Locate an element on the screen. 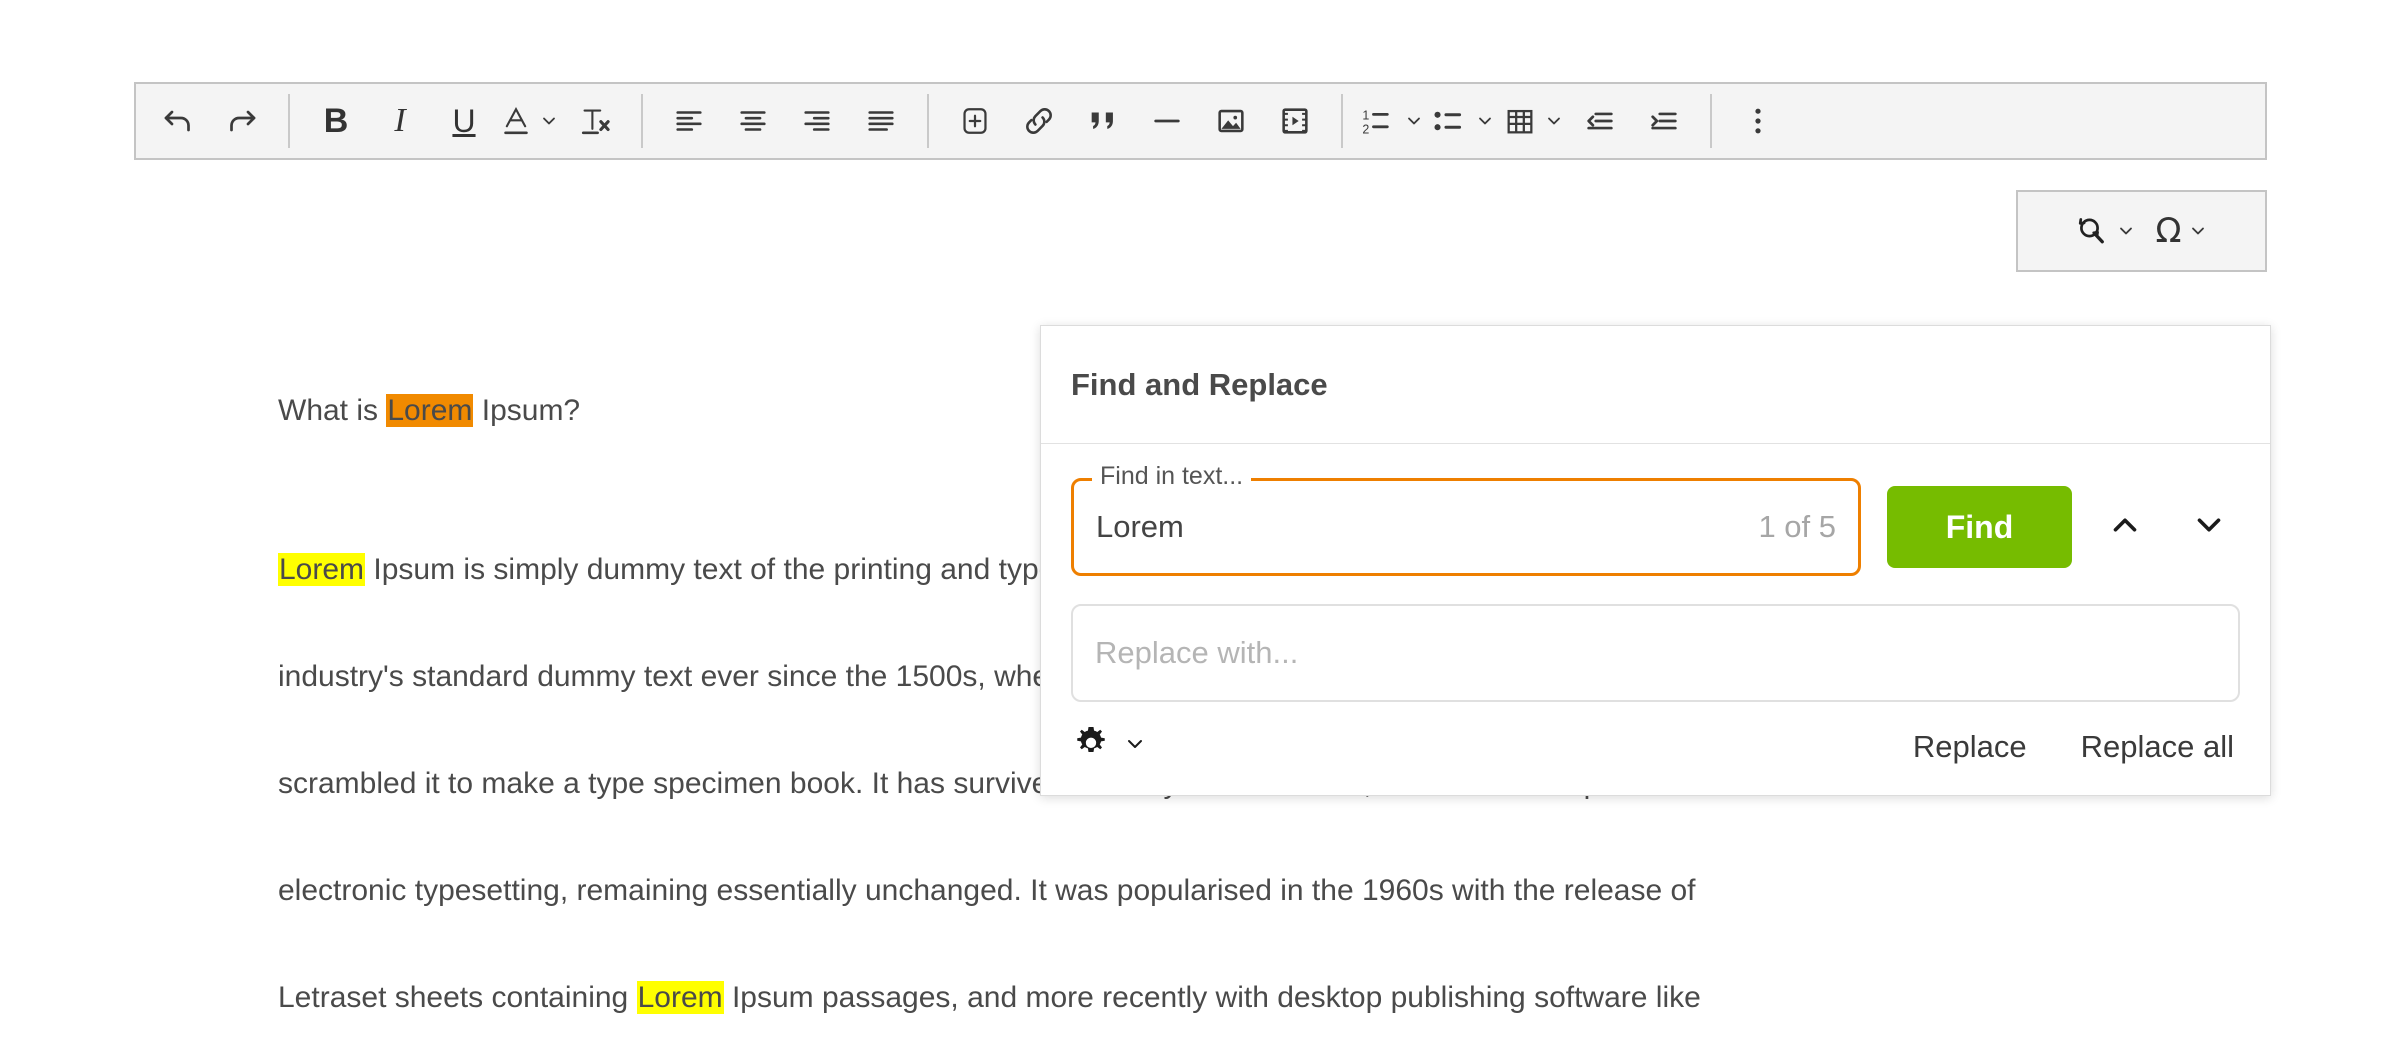 Image resolution: width=2400 pixels, height=1056 pixels. undo-button is located at coordinates (178, 121).